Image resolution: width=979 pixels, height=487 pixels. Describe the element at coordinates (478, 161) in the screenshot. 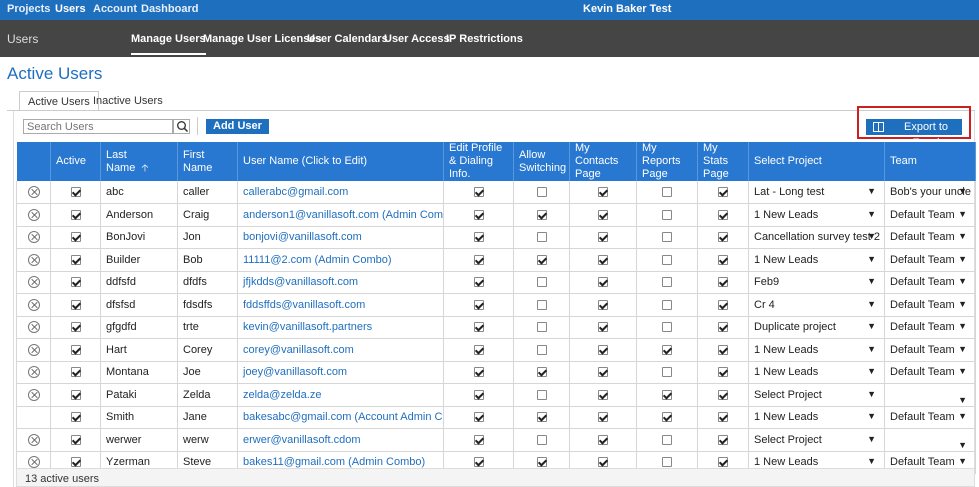

I see `col-edit-profile: Edit Profile & Dialing Info.` at that location.